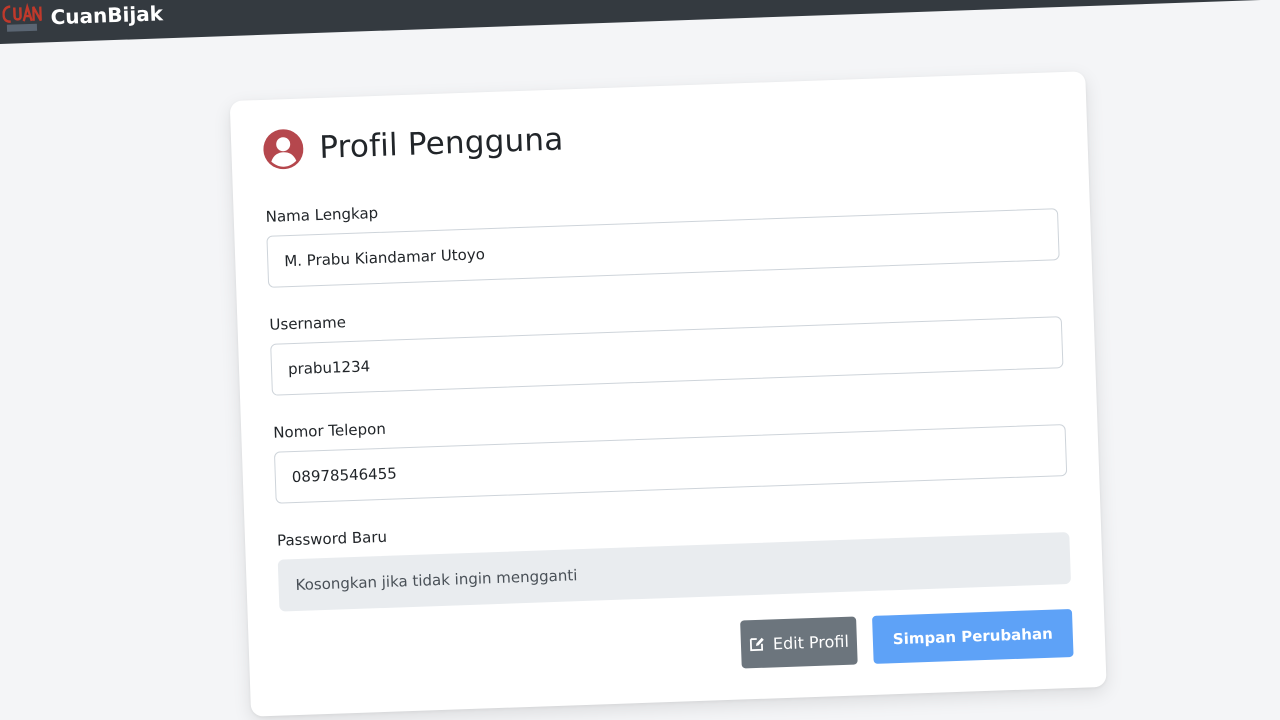 The height and width of the screenshot is (720, 1280). Describe the element at coordinates (22, 18) in the screenshot. I see `cuanbijak-logo-icon` at that location.